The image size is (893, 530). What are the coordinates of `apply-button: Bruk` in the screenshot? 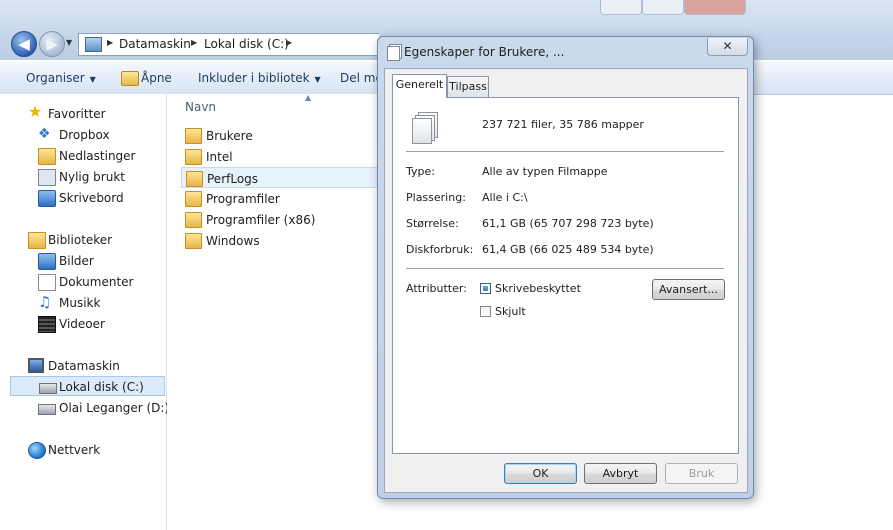 It's located at (701, 473).